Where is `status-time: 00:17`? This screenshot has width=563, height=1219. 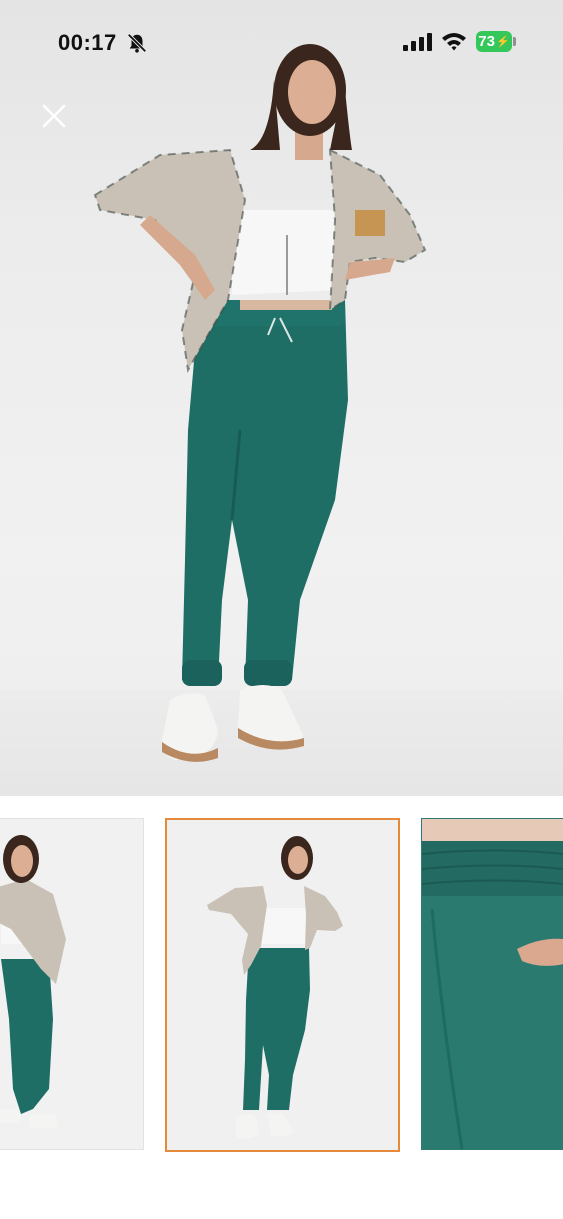
status-time: 00:17 is located at coordinates (87, 42).